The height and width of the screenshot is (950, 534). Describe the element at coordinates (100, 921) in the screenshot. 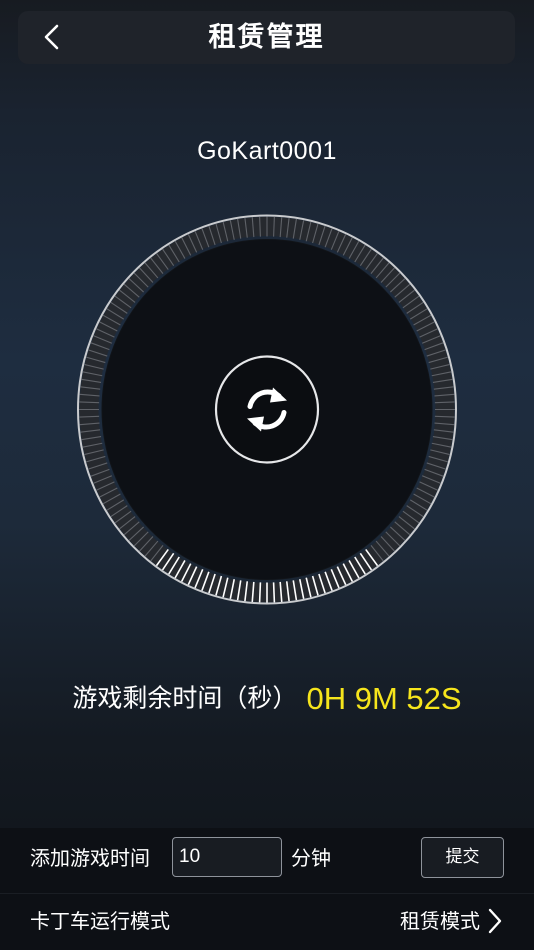

I see `run-mode-label: 卡丁车运行模式` at that location.